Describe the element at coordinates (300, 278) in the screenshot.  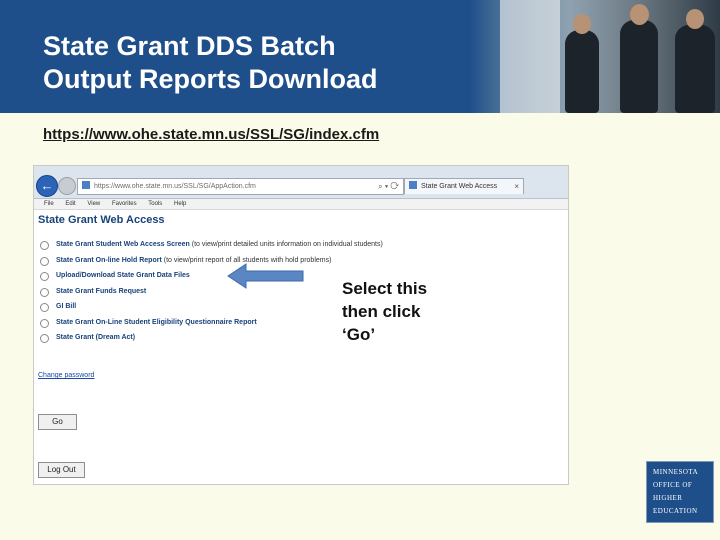
I see `option-upload-download: Upload/Download State Grant Data Files` at that location.